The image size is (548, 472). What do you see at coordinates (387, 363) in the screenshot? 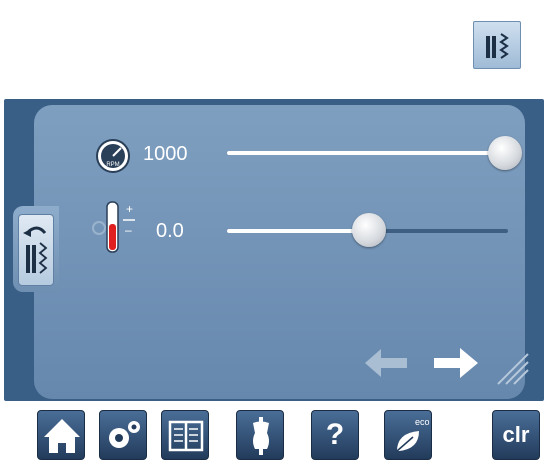
I see `arrow-left-icon` at bounding box center [387, 363].